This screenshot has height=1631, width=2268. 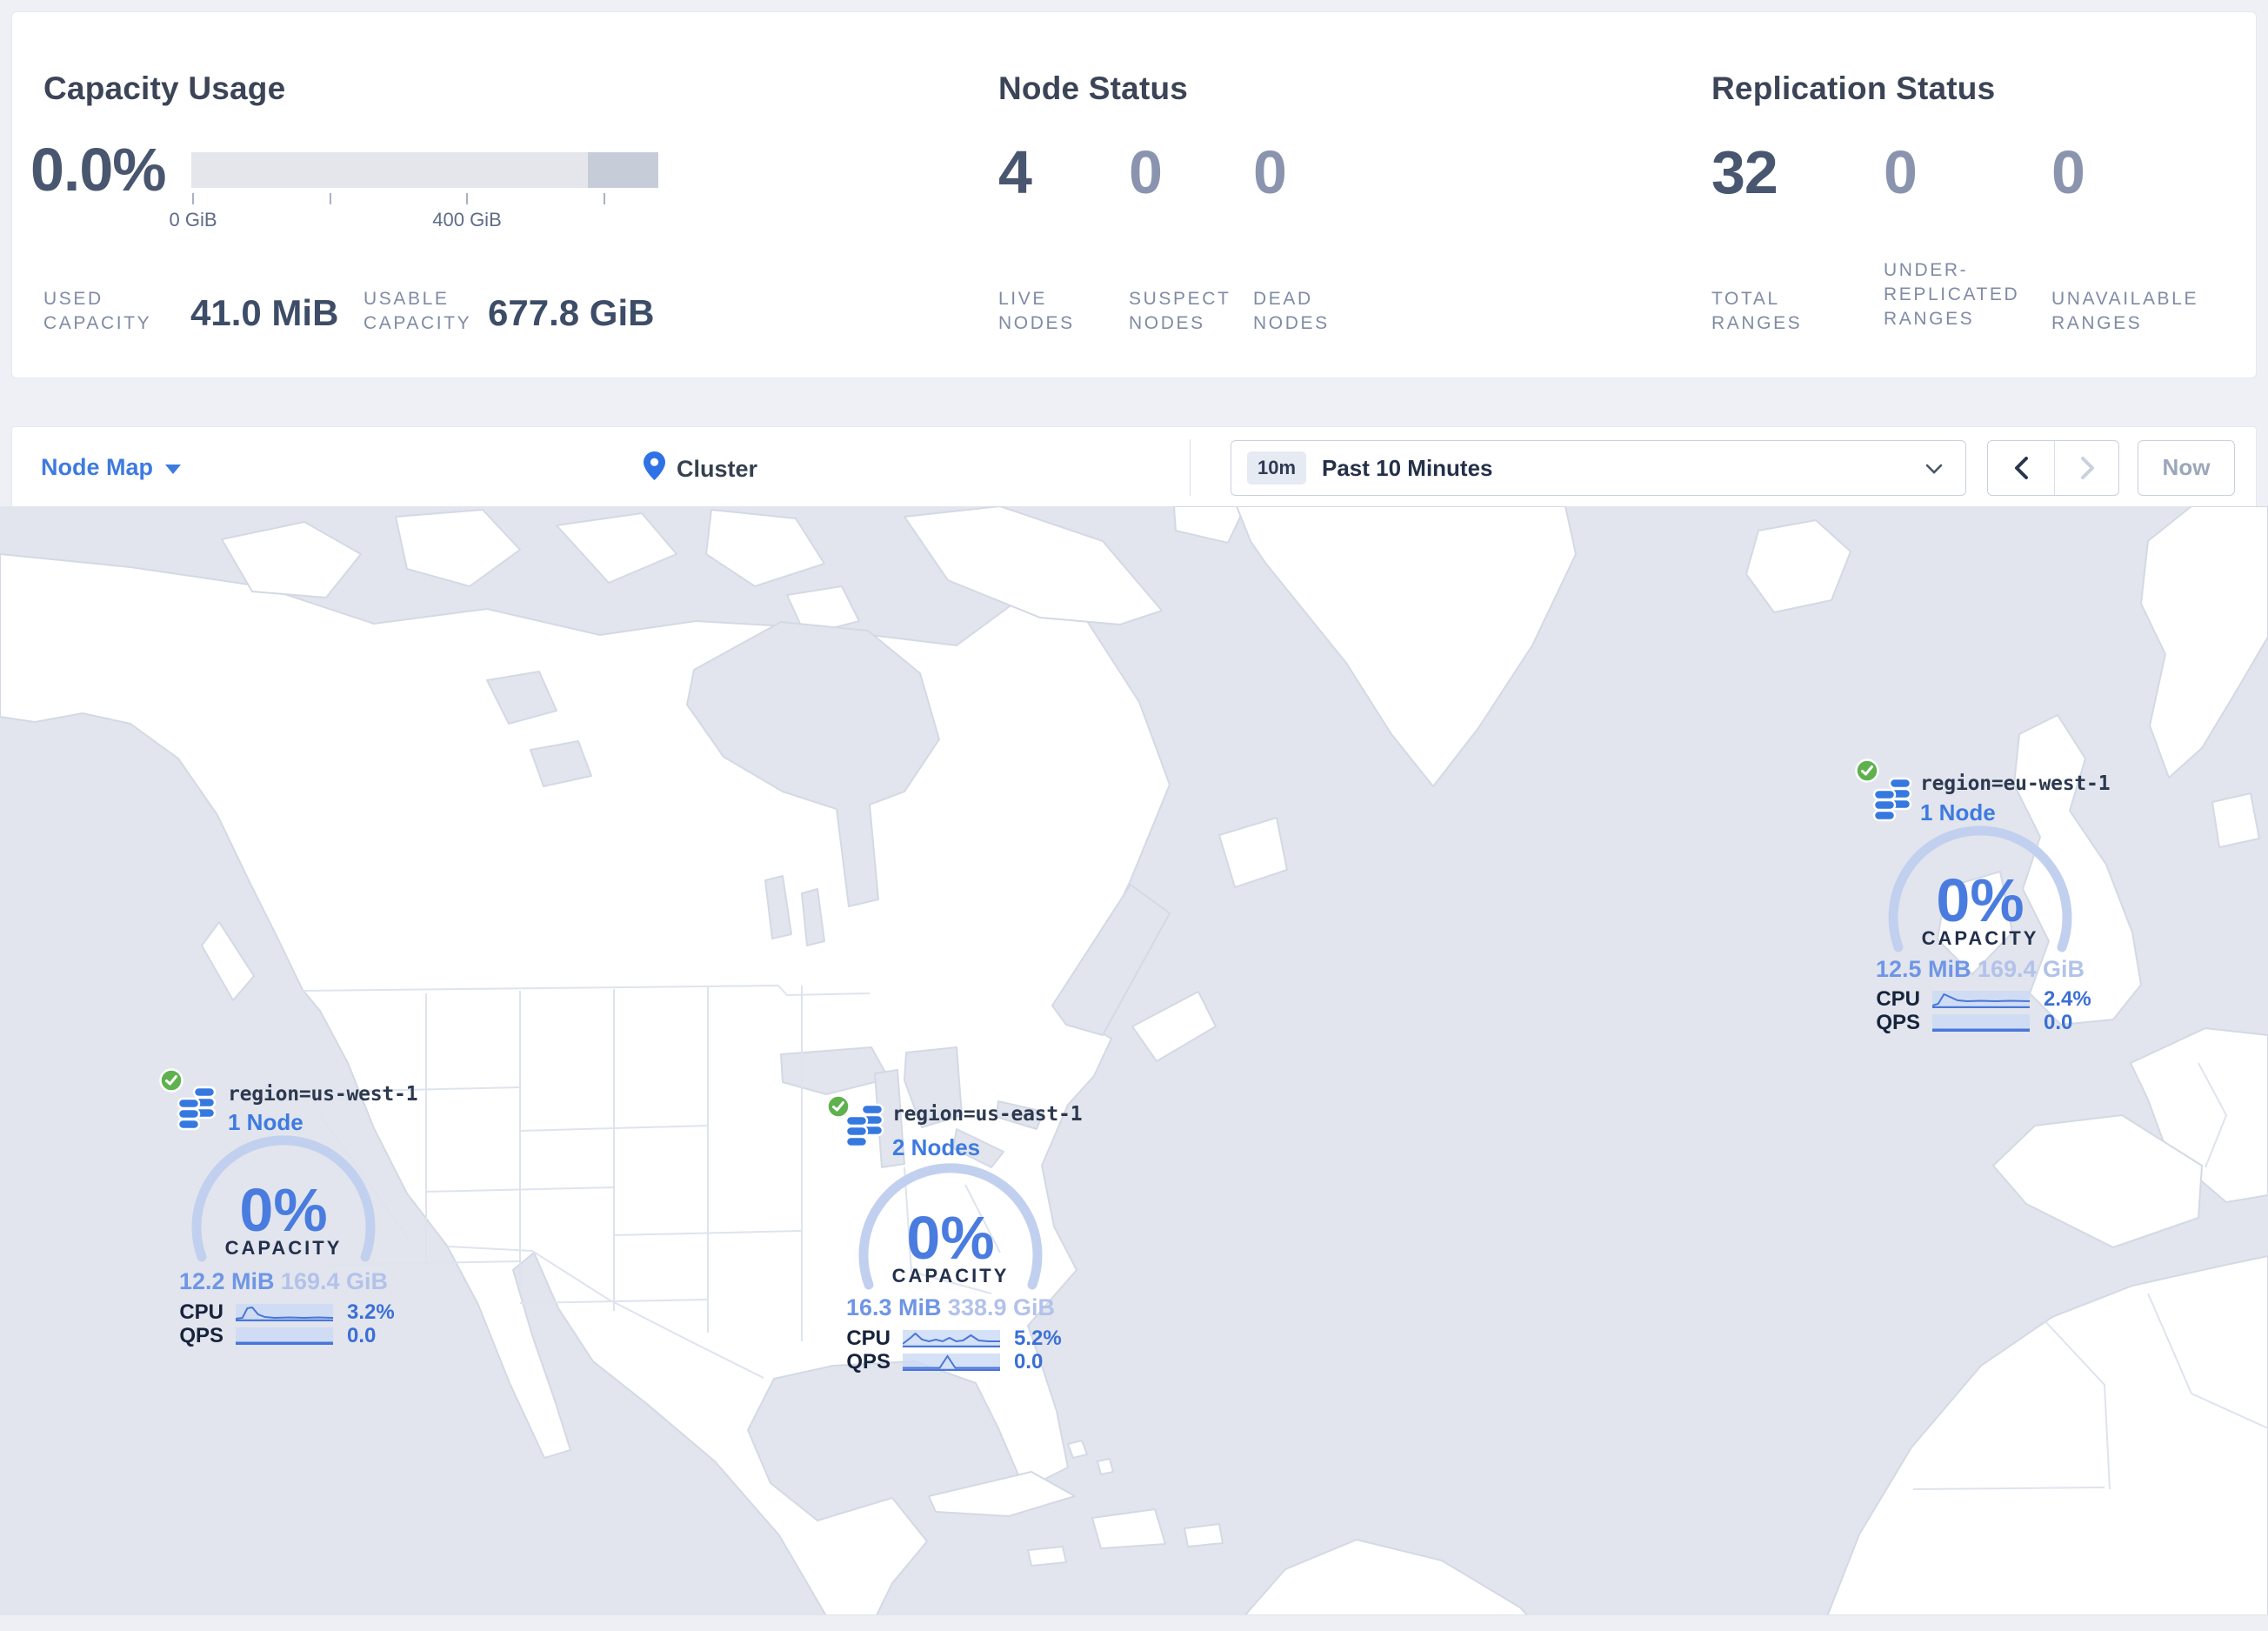 I want to click on region-capacity-values: 12.5 MiB 169.4 GiB, so click(x=1980, y=969).